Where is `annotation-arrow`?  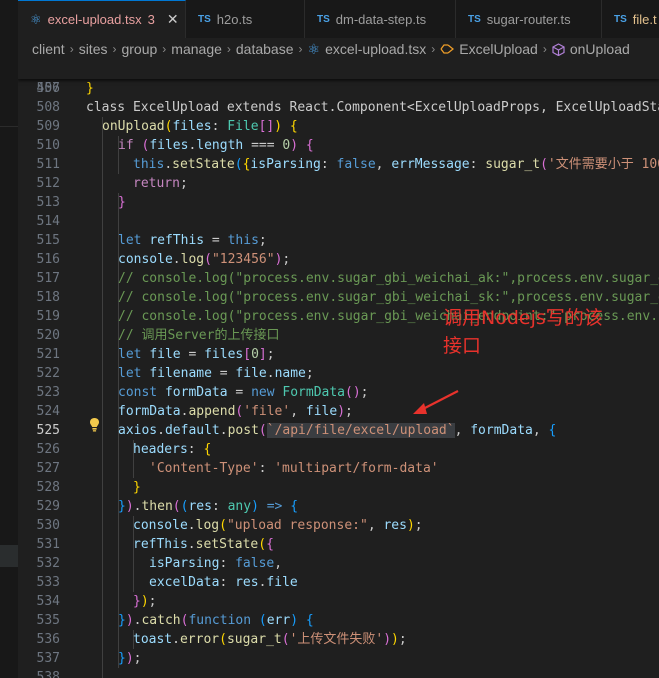 annotation-arrow is located at coordinates (436, 402).